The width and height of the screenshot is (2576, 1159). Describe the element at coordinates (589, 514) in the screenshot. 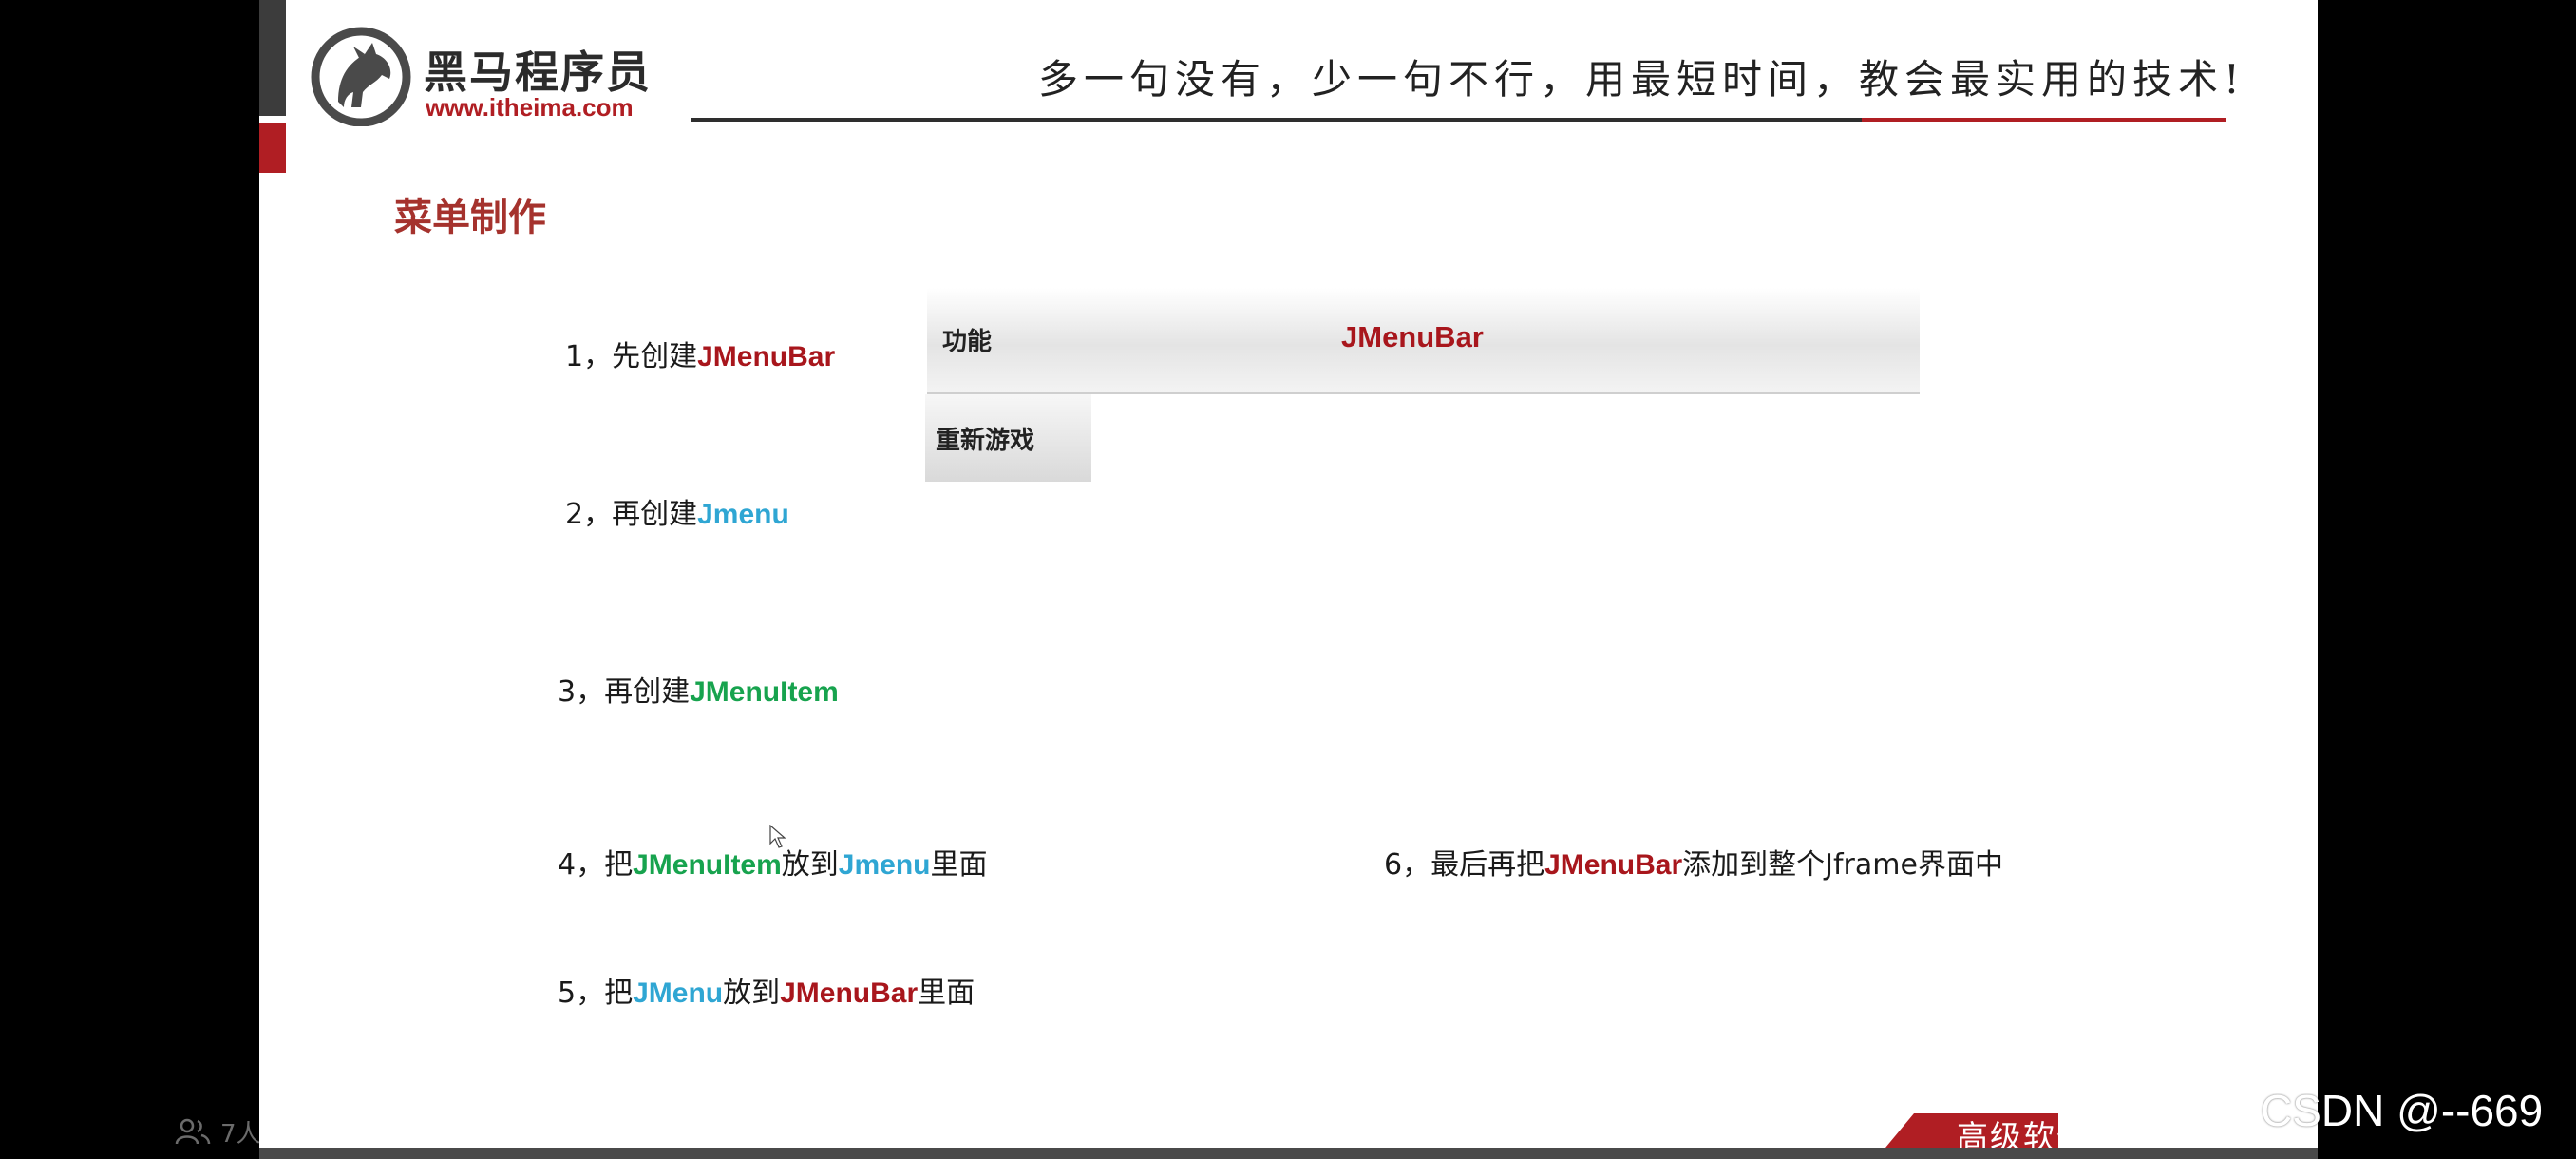

I see `step-number: 2，` at that location.